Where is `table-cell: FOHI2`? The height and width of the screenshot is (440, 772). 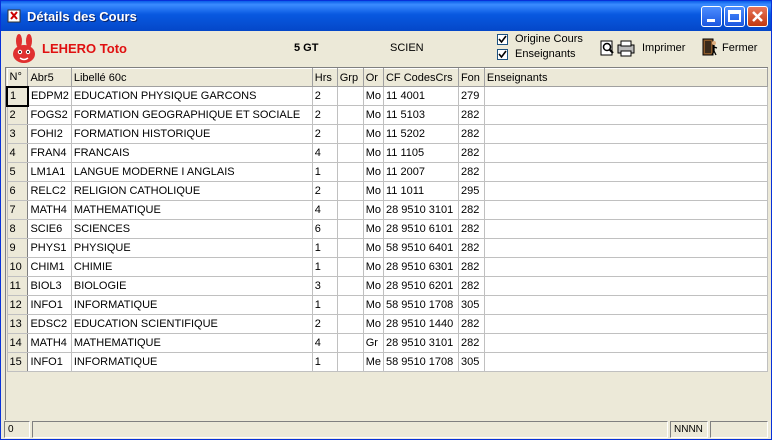
table-cell: FOHI2 is located at coordinates (49, 134).